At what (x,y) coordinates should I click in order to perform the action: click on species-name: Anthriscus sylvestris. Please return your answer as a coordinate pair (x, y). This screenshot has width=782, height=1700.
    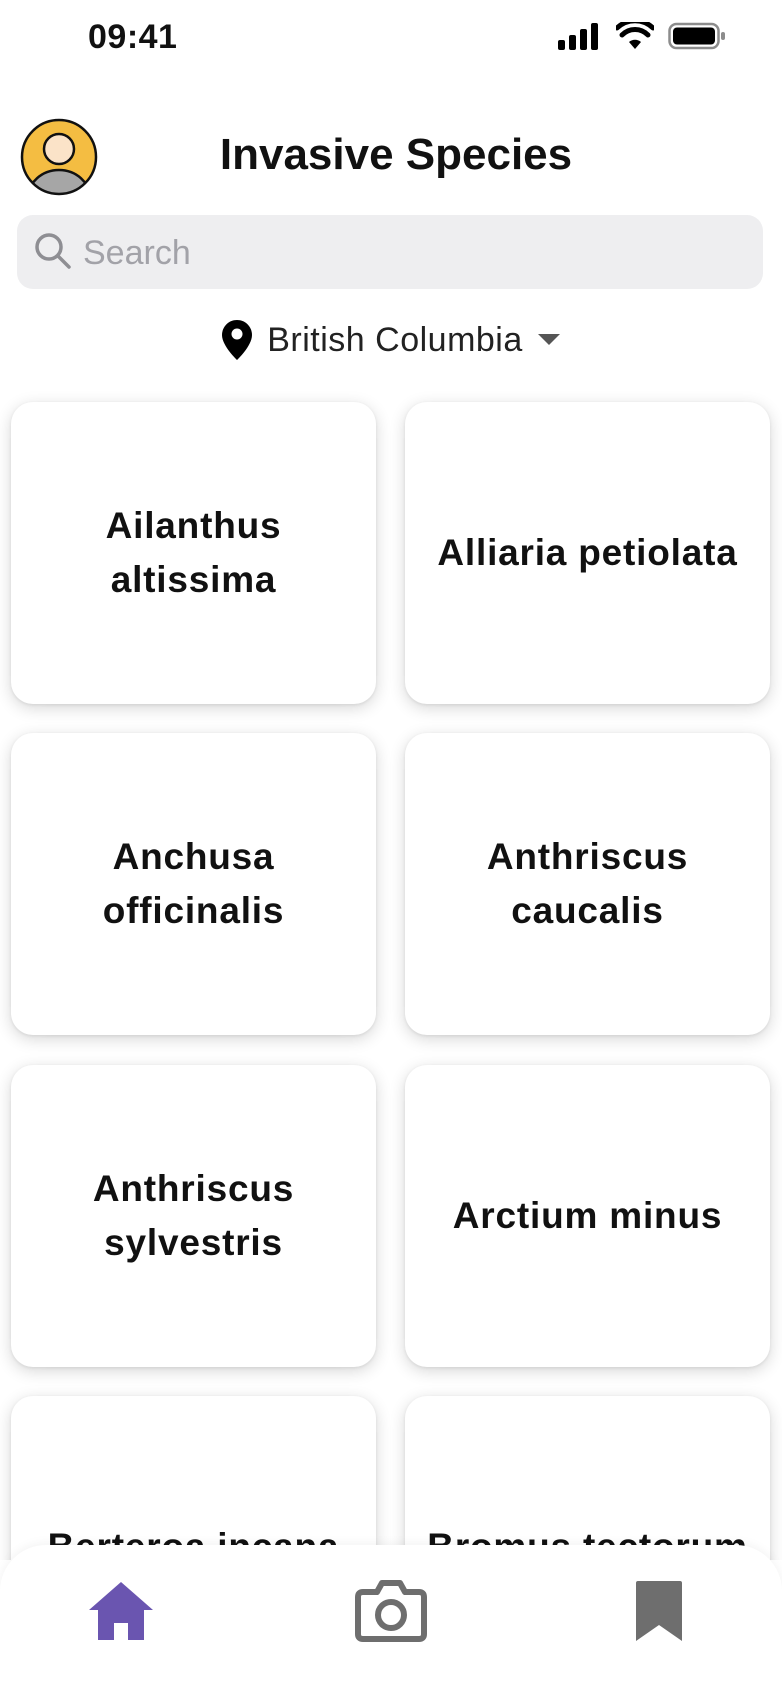
    Looking at the image, I should click on (193, 1215).